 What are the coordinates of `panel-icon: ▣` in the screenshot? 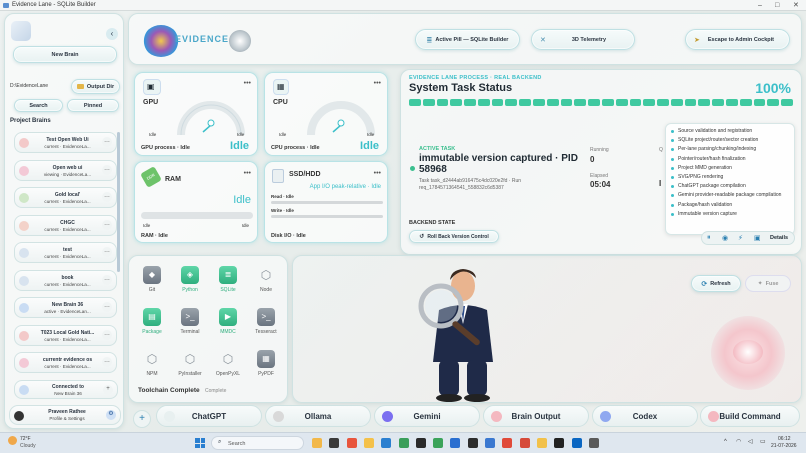 It's located at (757, 238).